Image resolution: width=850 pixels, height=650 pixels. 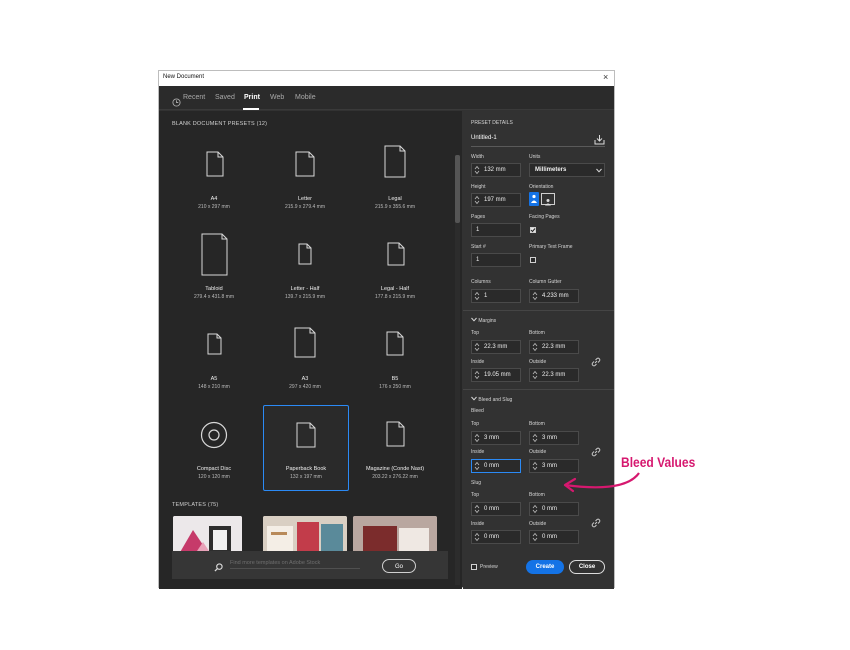 What do you see at coordinates (491, 399) in the screenshot?
I see `bleed-slug-section-toggle: Bleed and Slug` at bounding box center [491, 399].